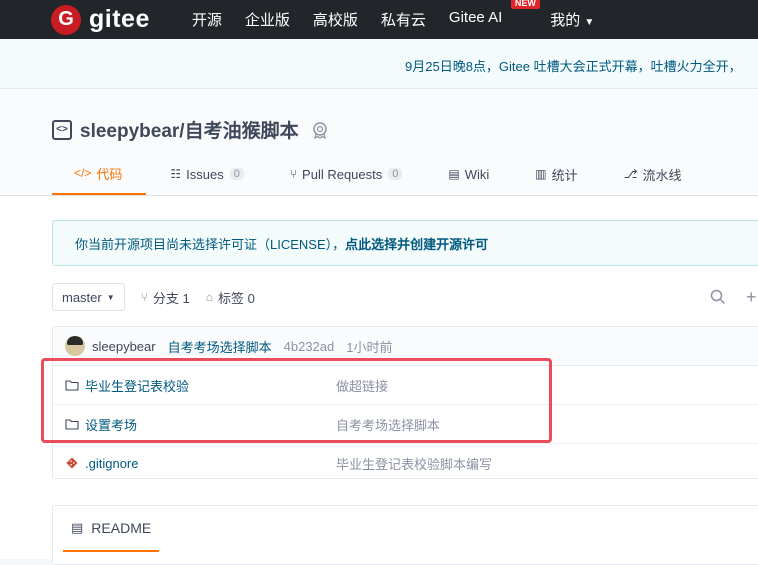 The height and width of the screenshot is (565, 758). What do you see at coordinates (111, 425) in the screenshot?
I see `file-name-label: 设置考场` at bounding box center [111, 425].